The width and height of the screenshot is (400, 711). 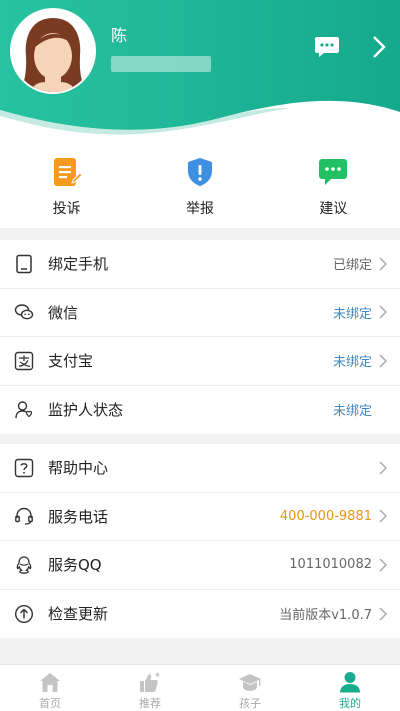 What do you see at coordinates (333, 172) in the screenshot?
I see `suggestion-chat-icon` at bounding box center [333, 172].